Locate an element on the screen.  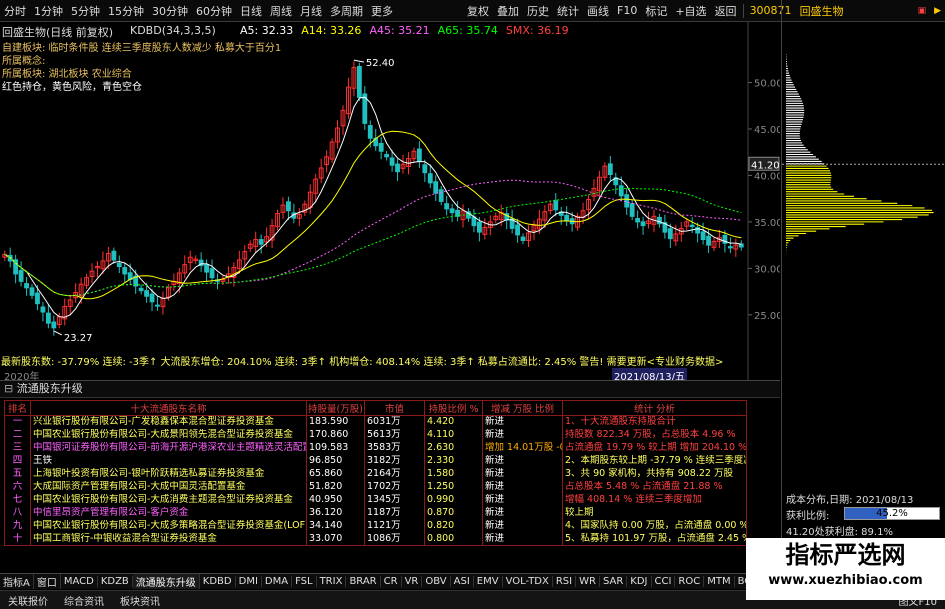
indicator-tab-3: KDZB is located at coordinates (115, 581).